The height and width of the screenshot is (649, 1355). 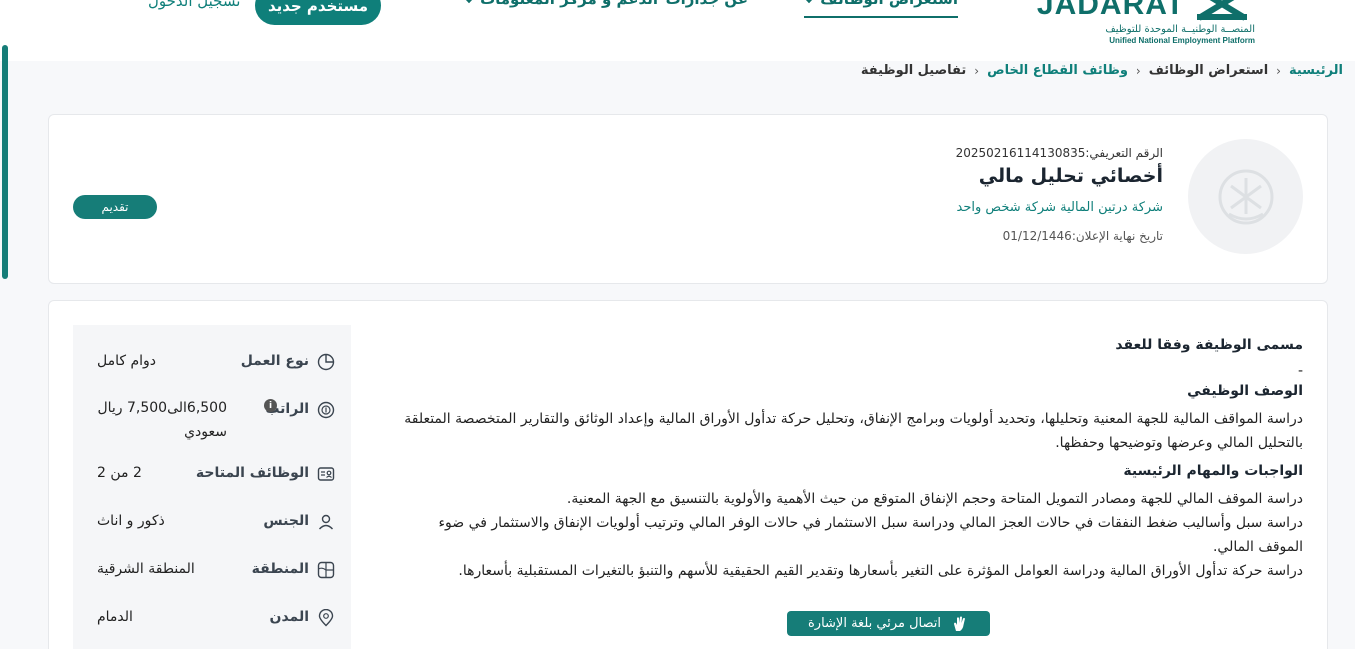 What do you see at coordinates (889, 4) in the screenshot?
I see `nav-browse-jobs-label: استعراض الوظائف` at bounding box center [889, 4].